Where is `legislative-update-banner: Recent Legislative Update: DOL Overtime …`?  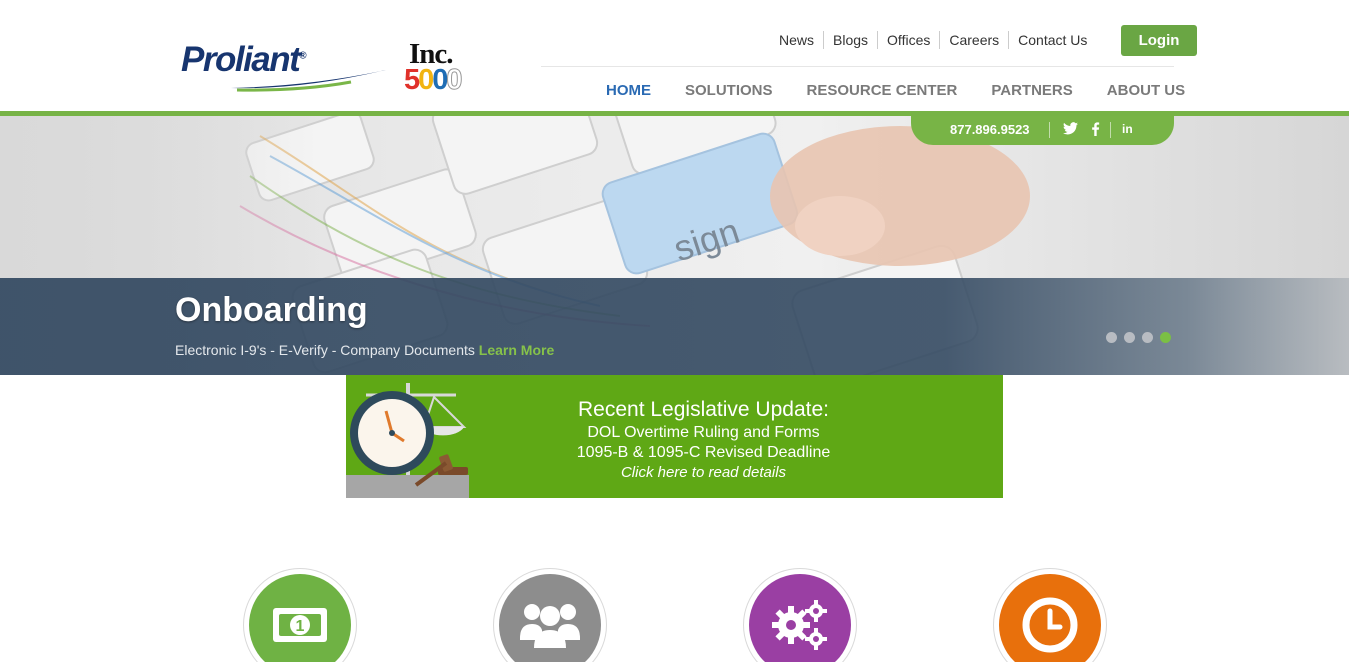
legislative-update-banner: Recent Legislative Update: DOL Overtime … is located at coordinates (674, 436).